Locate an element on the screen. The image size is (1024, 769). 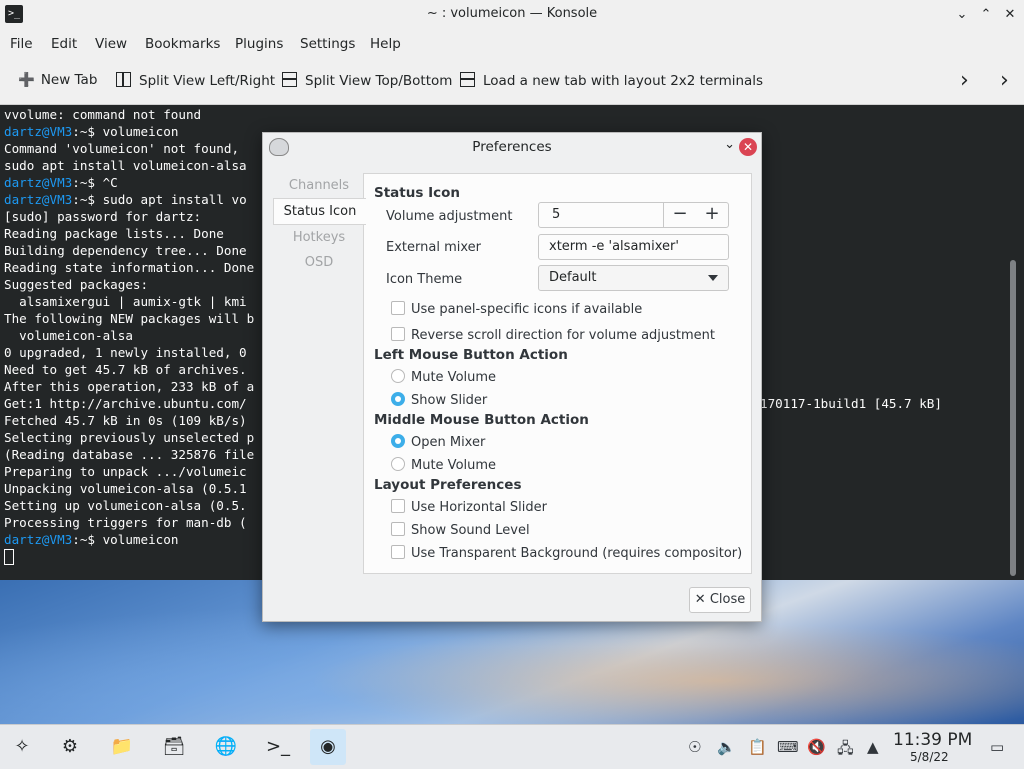
file-manager-icon: 📁 is located at coordinates (122, 747).